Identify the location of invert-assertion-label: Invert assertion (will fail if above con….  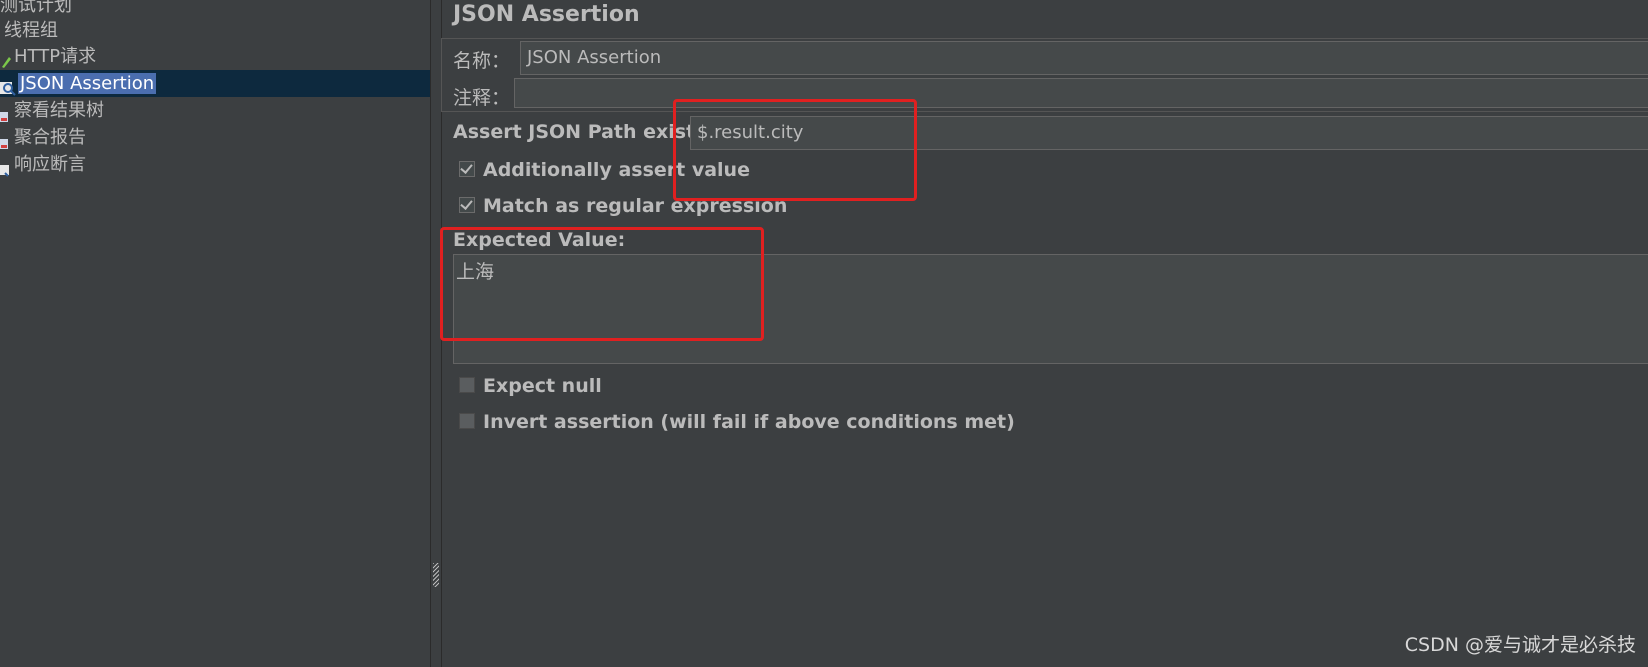
(749, 422).